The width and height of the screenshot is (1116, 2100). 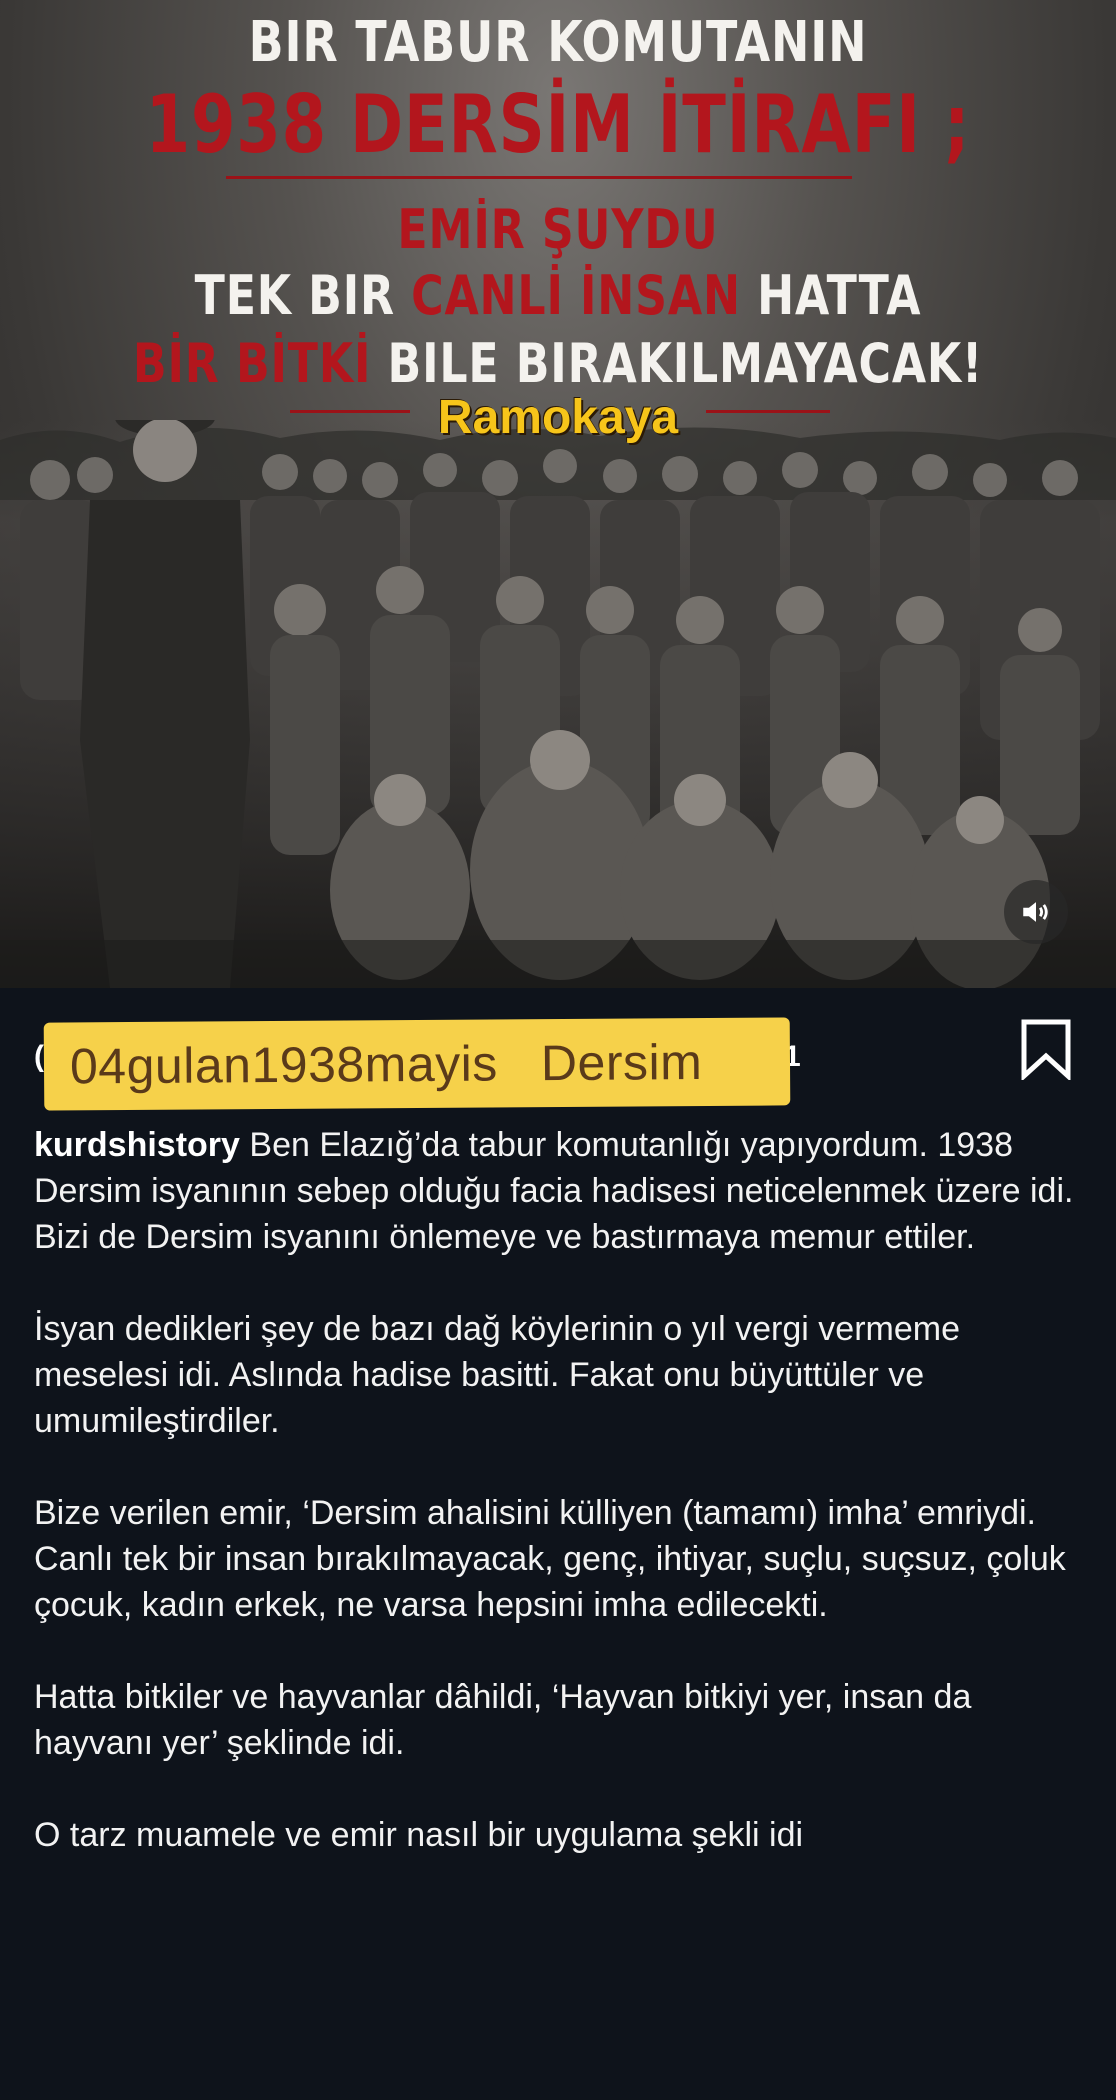 I want to click on bookmark-icon, so click(x=1046, y=1050).